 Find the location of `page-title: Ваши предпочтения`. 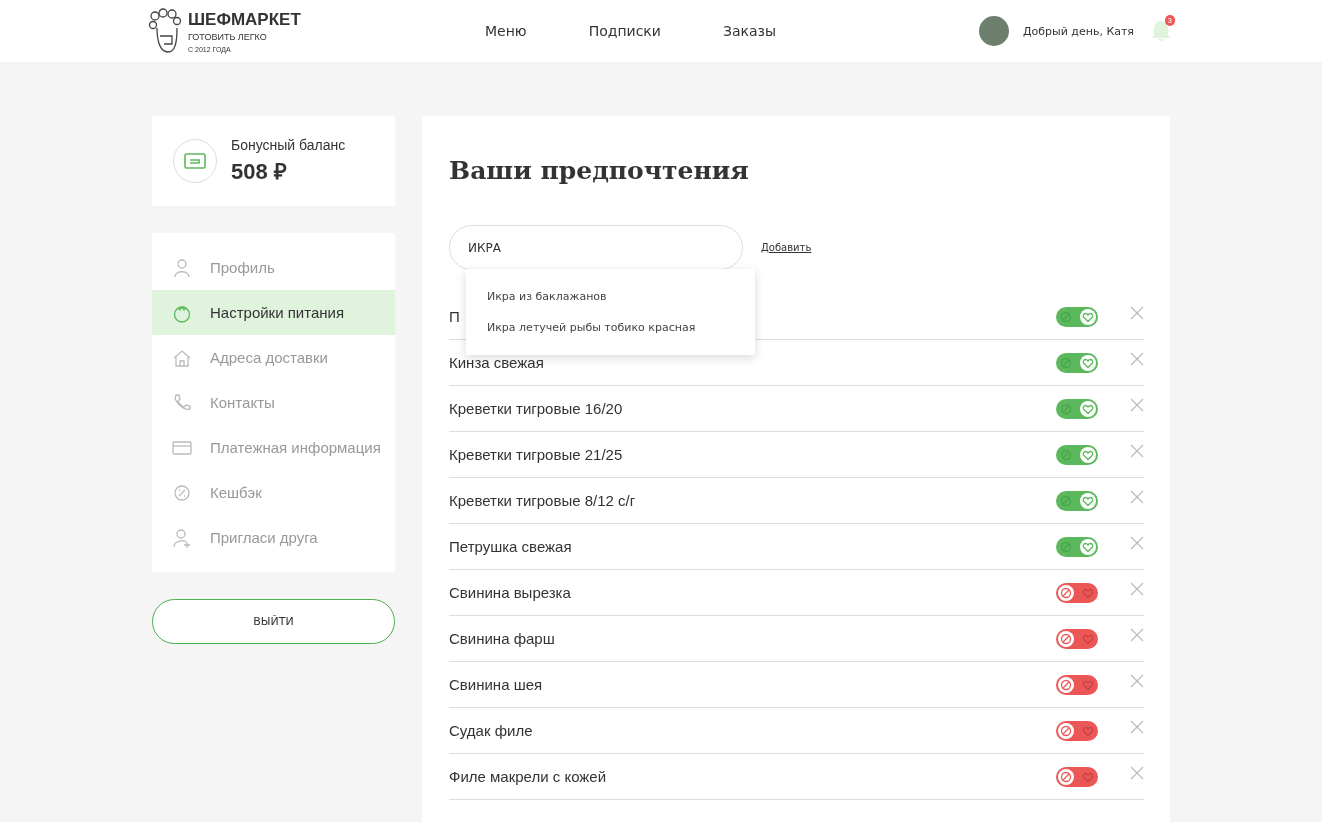

page-title: Ваши предпочтения is located at coordinates (599, 170).